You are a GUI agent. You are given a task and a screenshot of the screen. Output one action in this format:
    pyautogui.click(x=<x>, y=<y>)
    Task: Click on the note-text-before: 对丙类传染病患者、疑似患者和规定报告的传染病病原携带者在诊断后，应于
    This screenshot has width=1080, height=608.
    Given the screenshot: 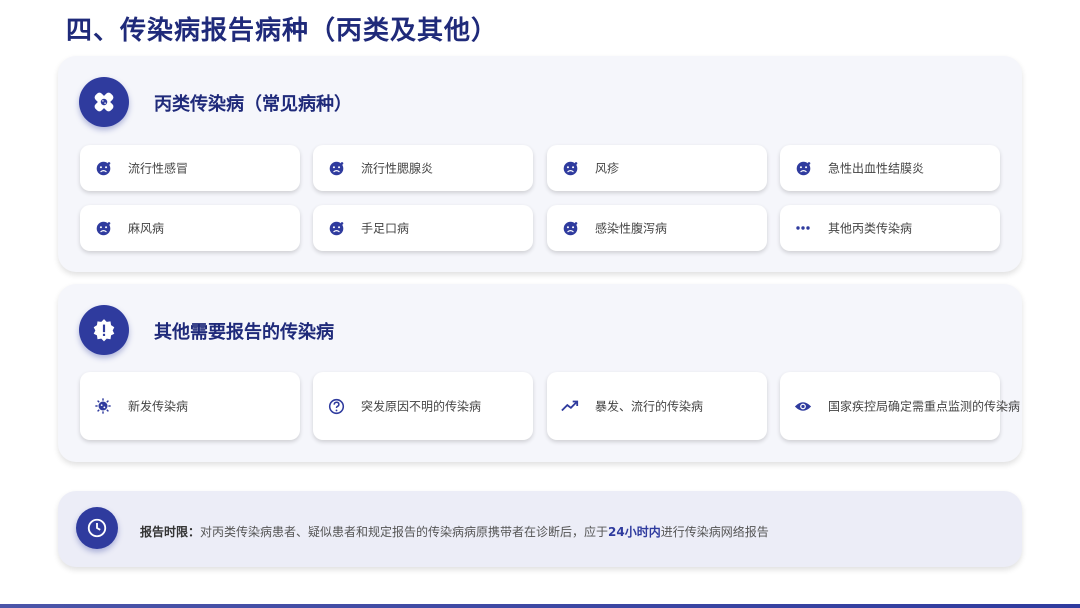 What is the action you would take?
    pyautogui.click(x=404, y=532)
    